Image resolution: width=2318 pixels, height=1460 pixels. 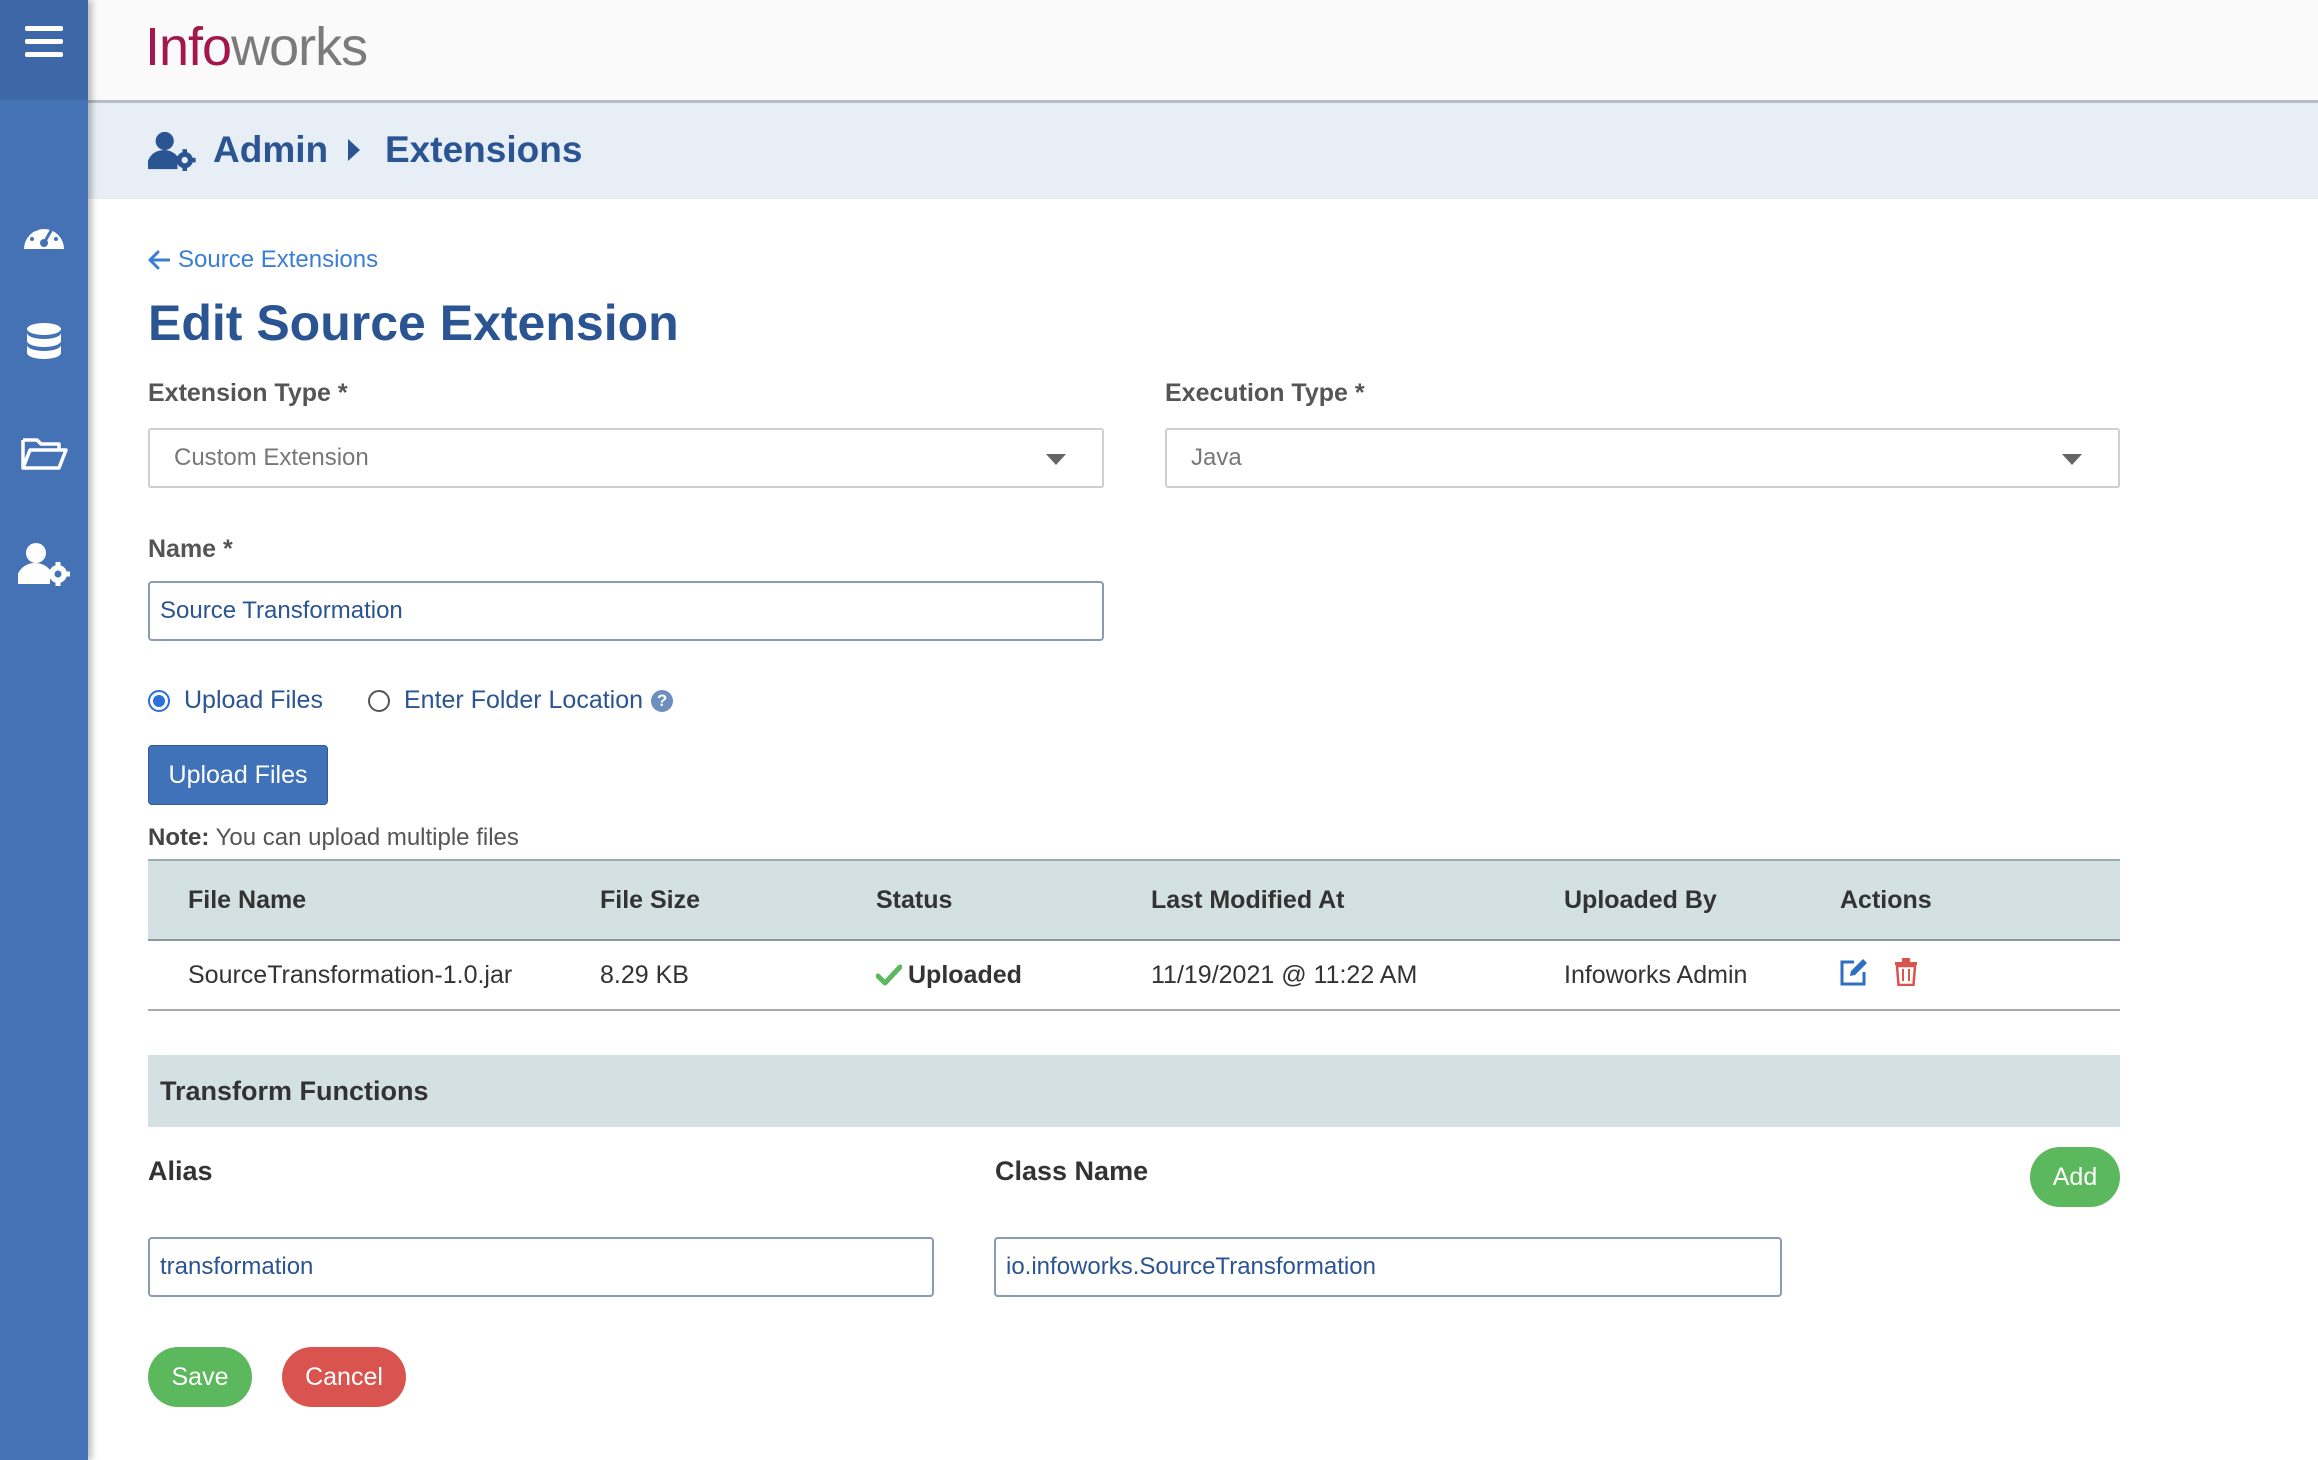 I want to click on header-uploaded-by: Uploaded By, so click(x=1640, y=899).